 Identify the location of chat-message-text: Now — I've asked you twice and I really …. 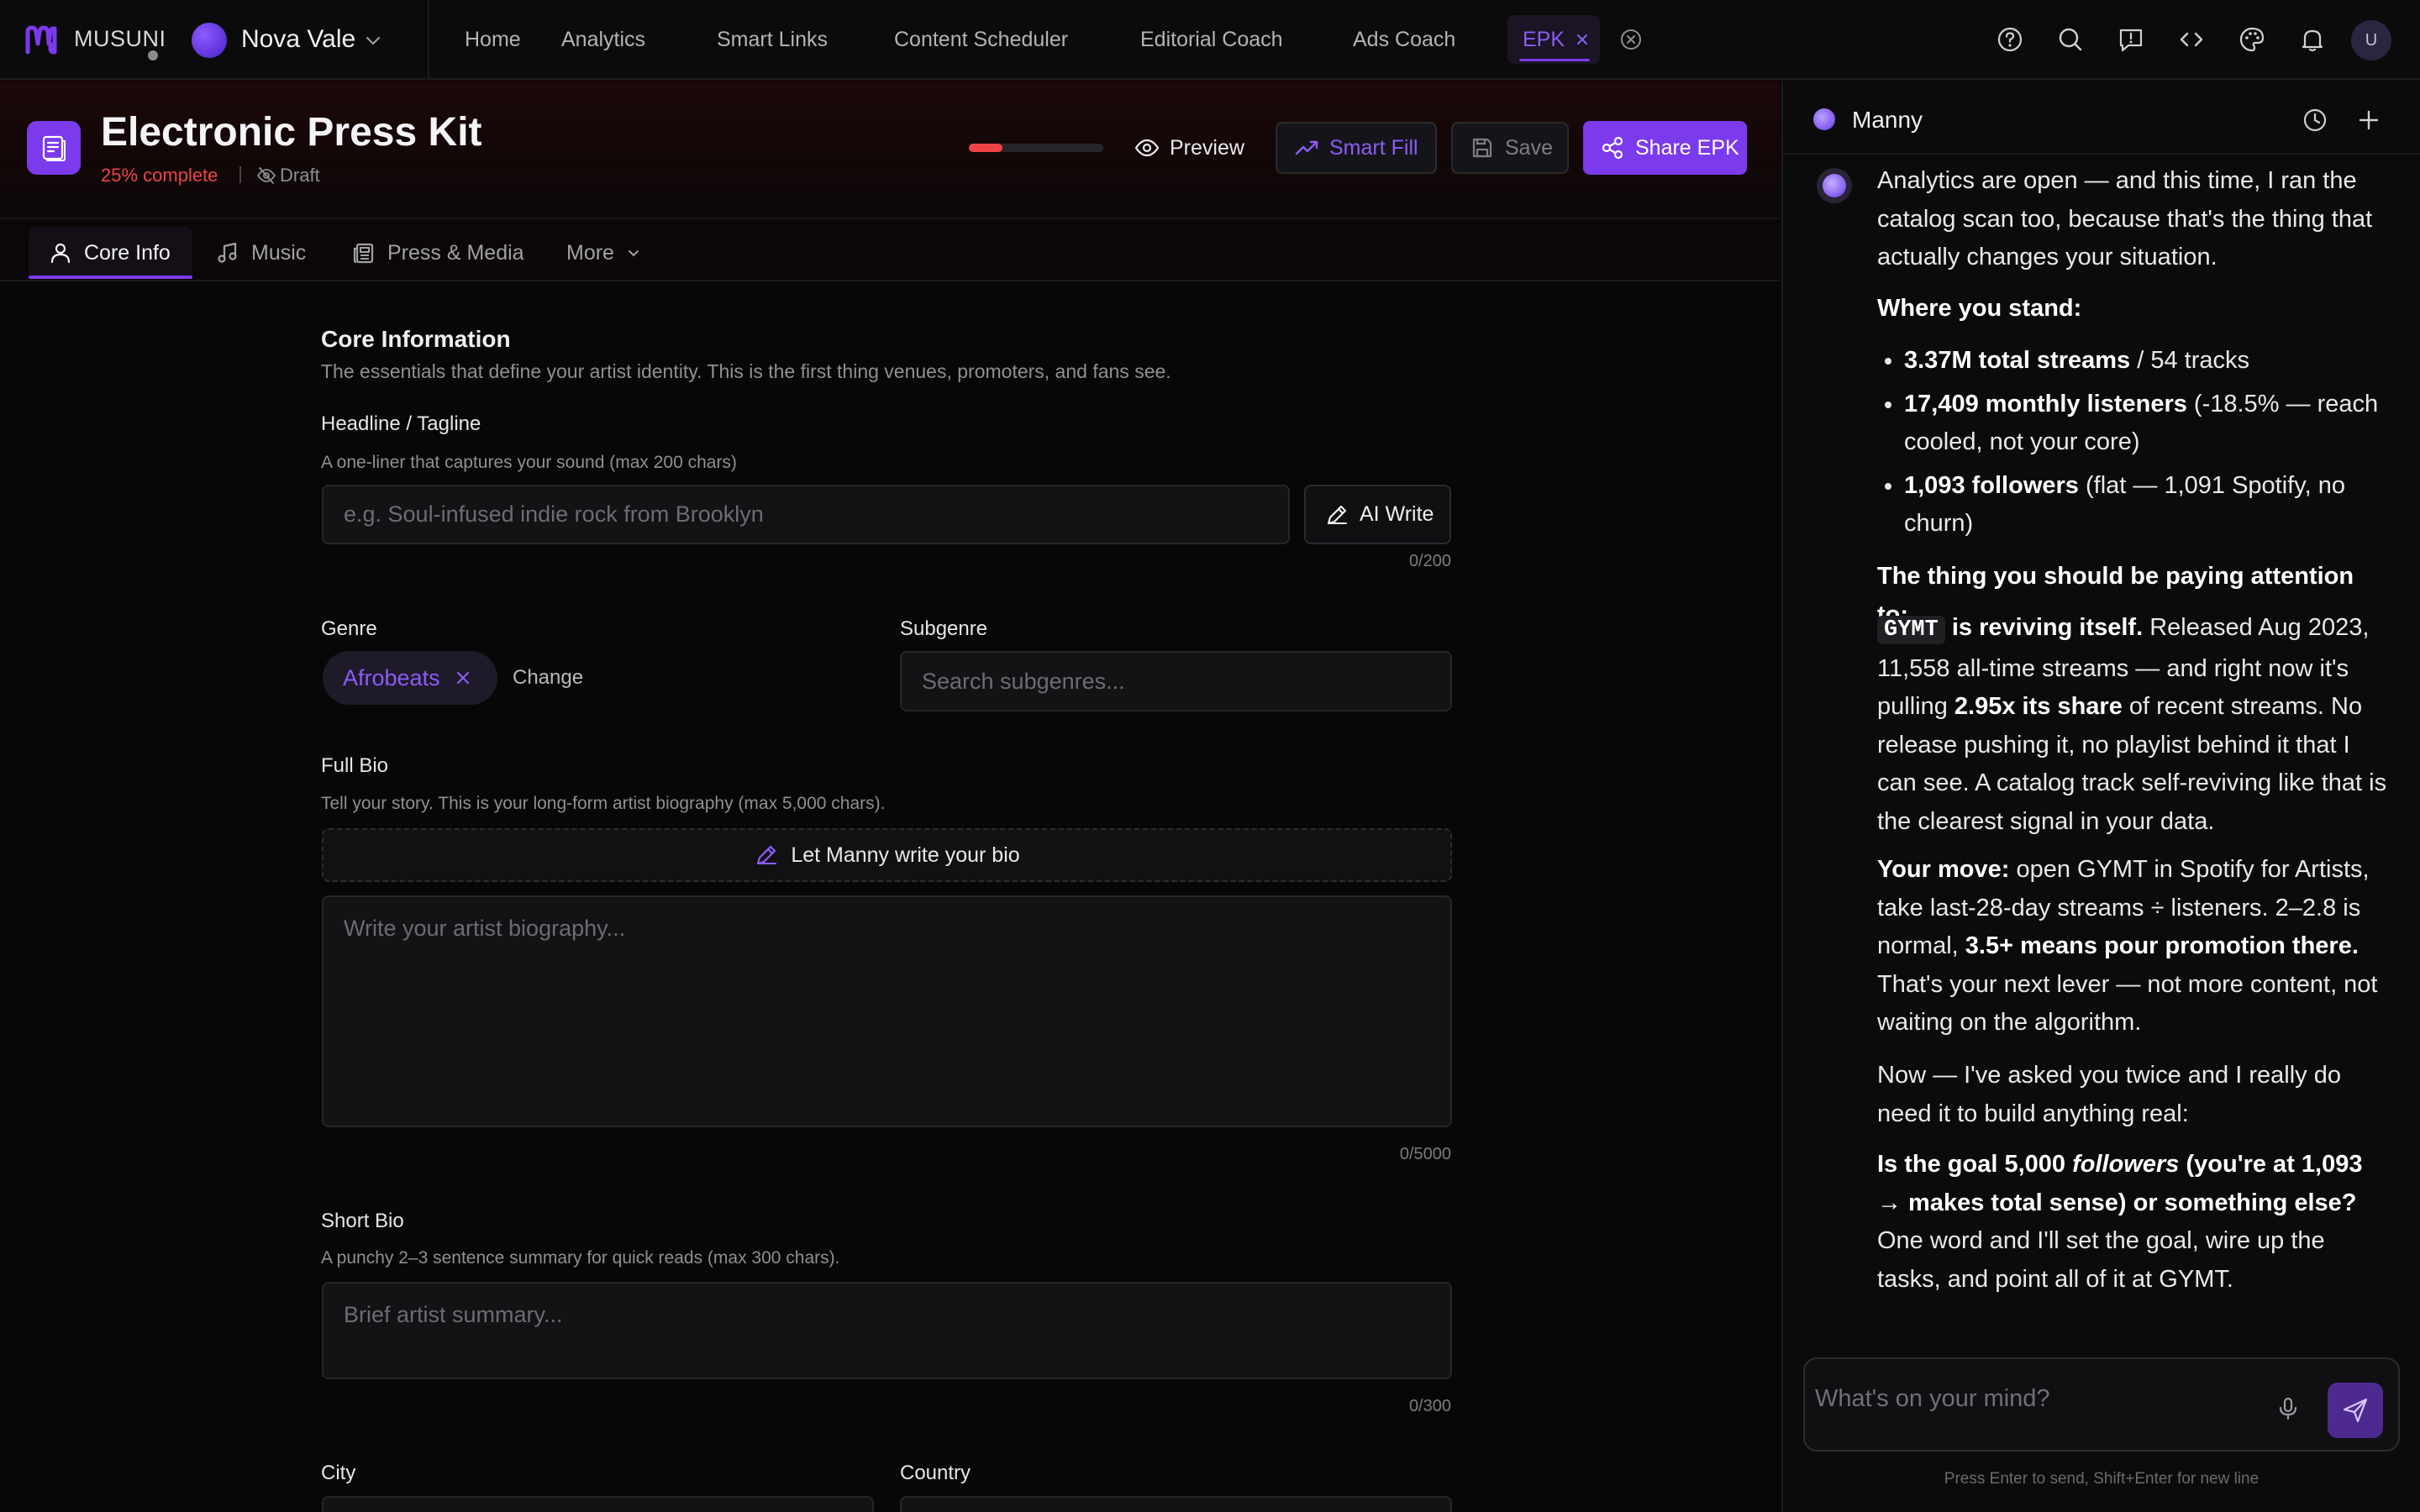
(2109, 1094).